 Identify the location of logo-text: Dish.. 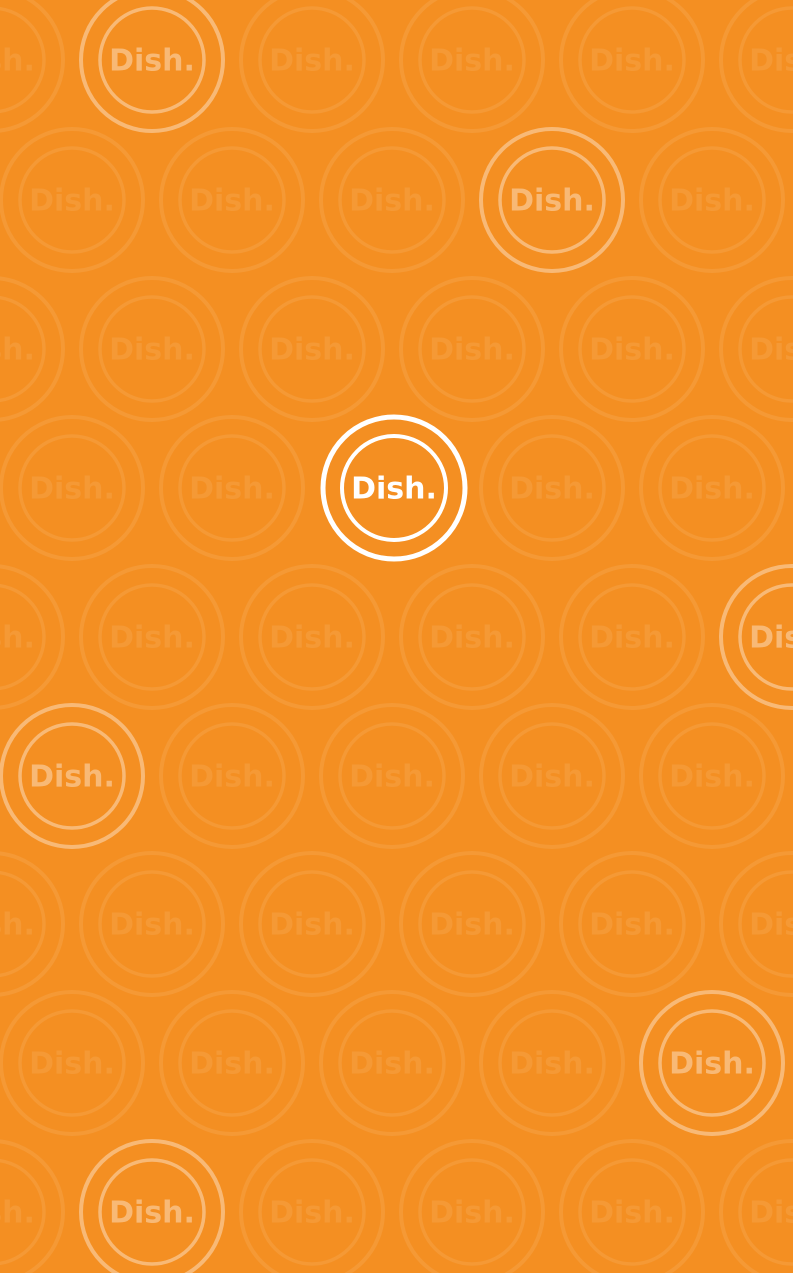
(394, 489).